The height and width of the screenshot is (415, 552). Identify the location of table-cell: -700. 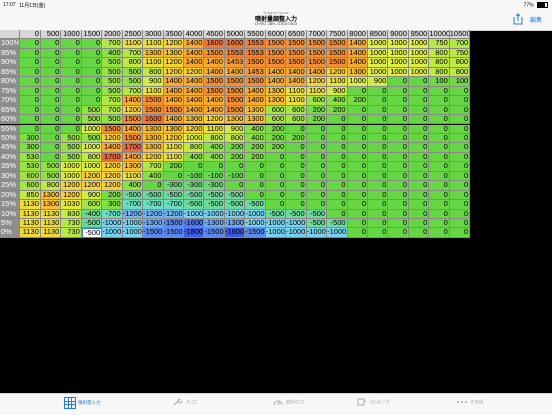
(133, 205).